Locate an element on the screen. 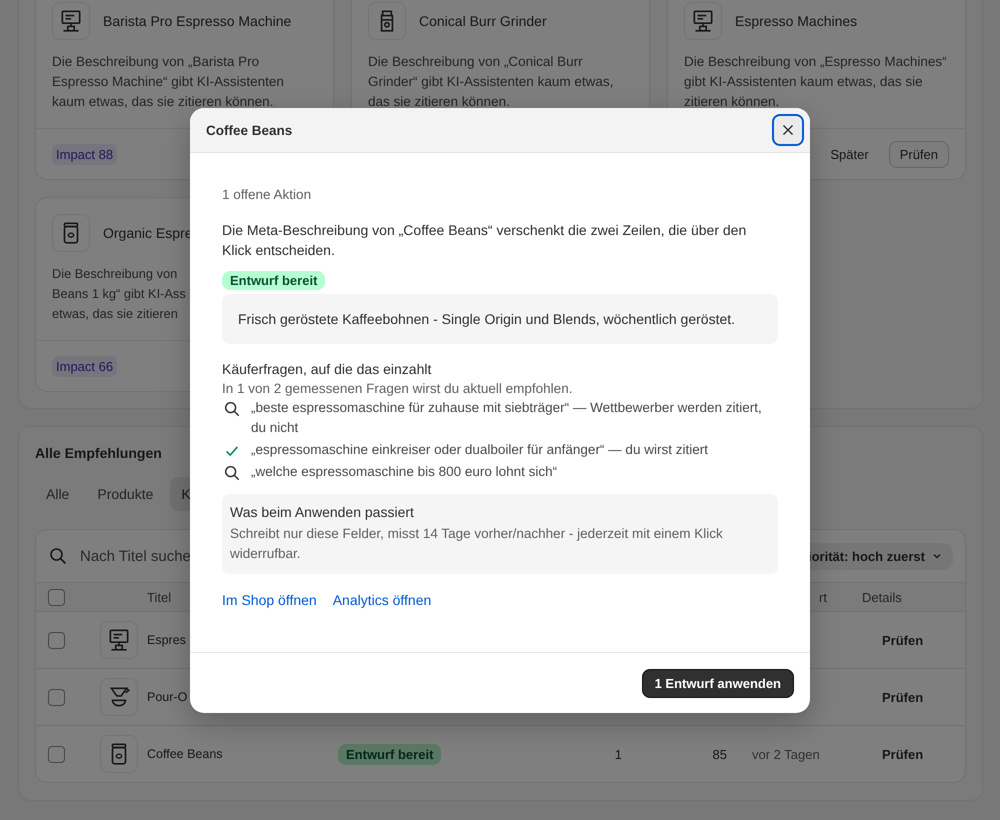  product-title: Conical Burr Grinder is located at coordinates (483, 21).